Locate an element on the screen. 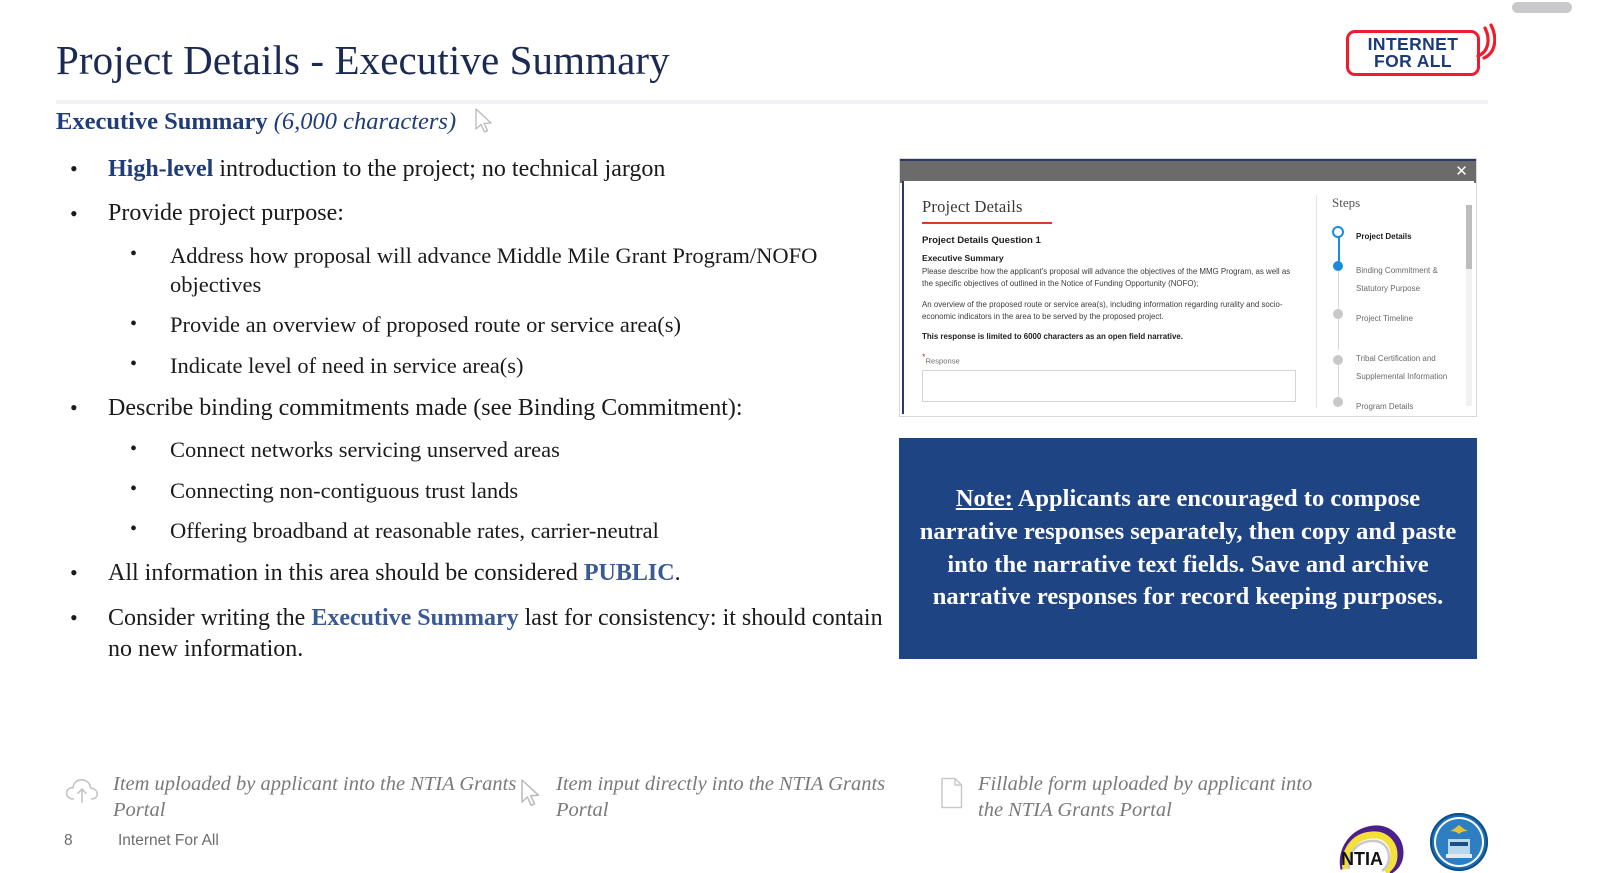  footer-meta: 8 Internet For All is located at coordinates (141, 841).